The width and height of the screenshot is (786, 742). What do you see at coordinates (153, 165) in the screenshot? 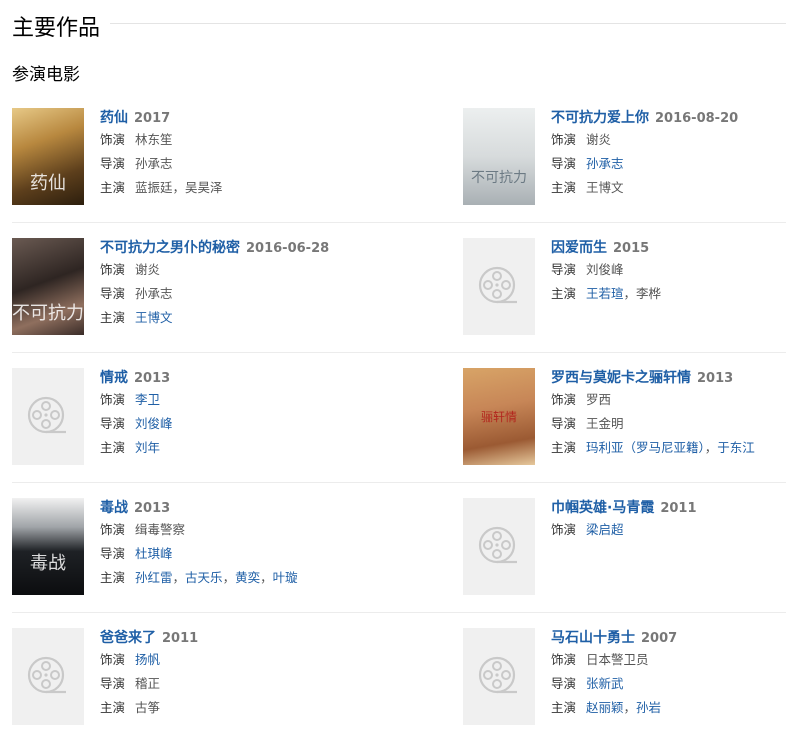
I see `film-info: 药仙 2017 饰演 林东笙 导演 孙承志 主演 蓝振廷，吴昊泽` at bounding box center [153, 165].